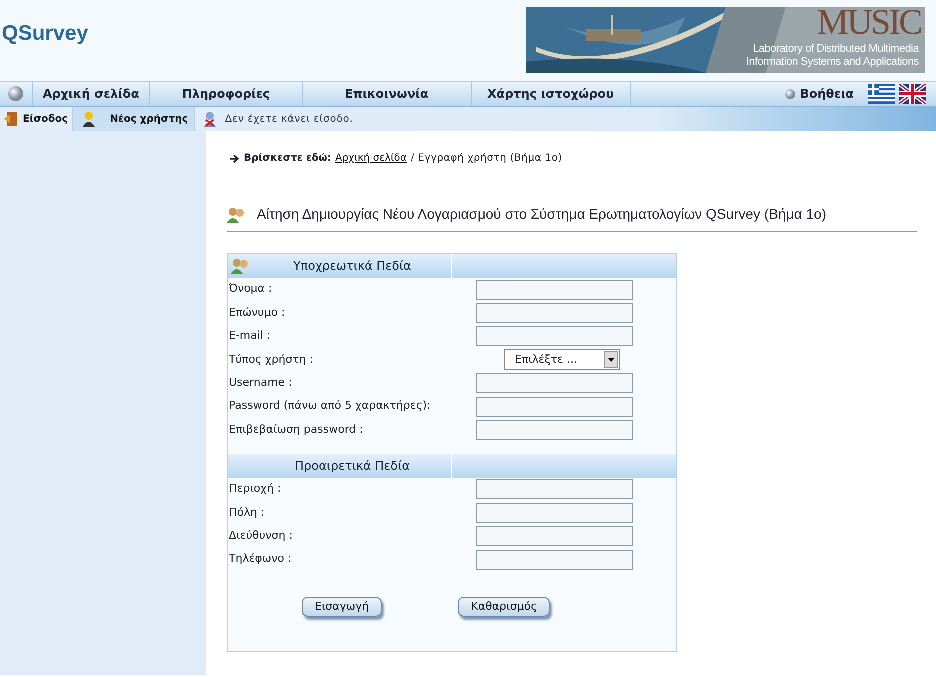 The width and height of the screenshot is (936, 677). What do you see at coordinates (611, 360) in the screenshot?
I see `caret-icon` at bounding box center [611, 360].